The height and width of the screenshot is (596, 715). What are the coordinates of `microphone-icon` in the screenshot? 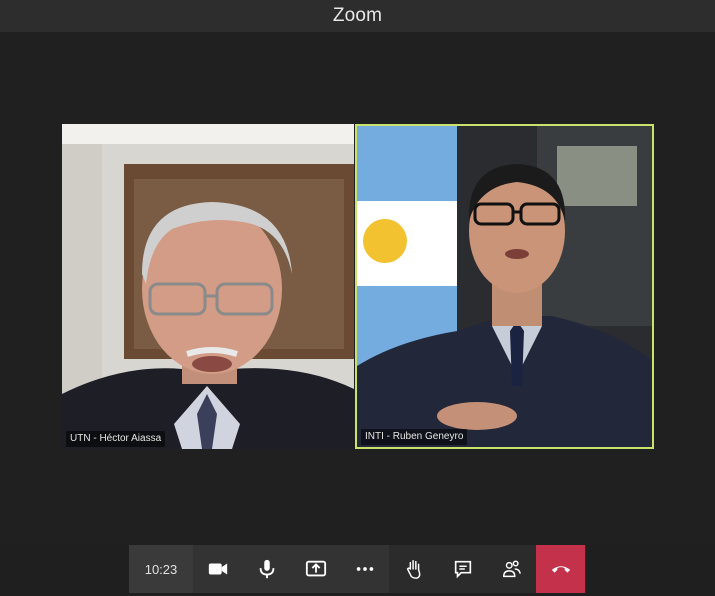 It's located at (266, 569).